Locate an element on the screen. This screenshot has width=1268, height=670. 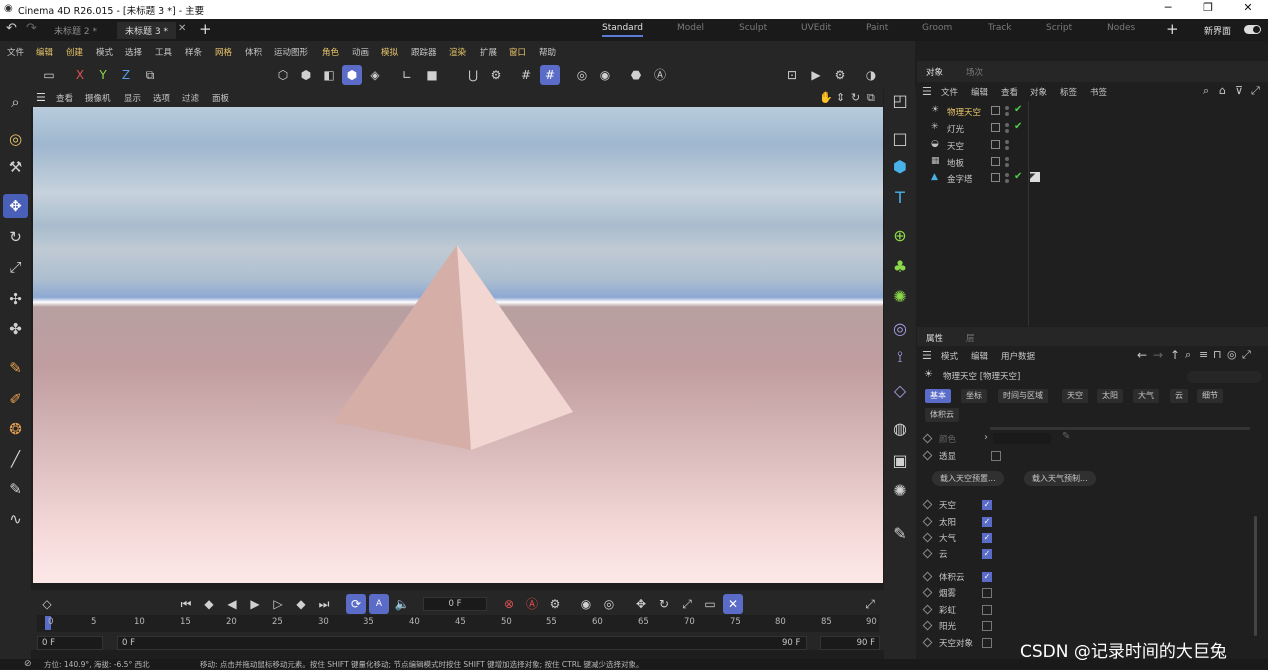
object-menu-tags: 标签 is located at coordinates (1068, 92).